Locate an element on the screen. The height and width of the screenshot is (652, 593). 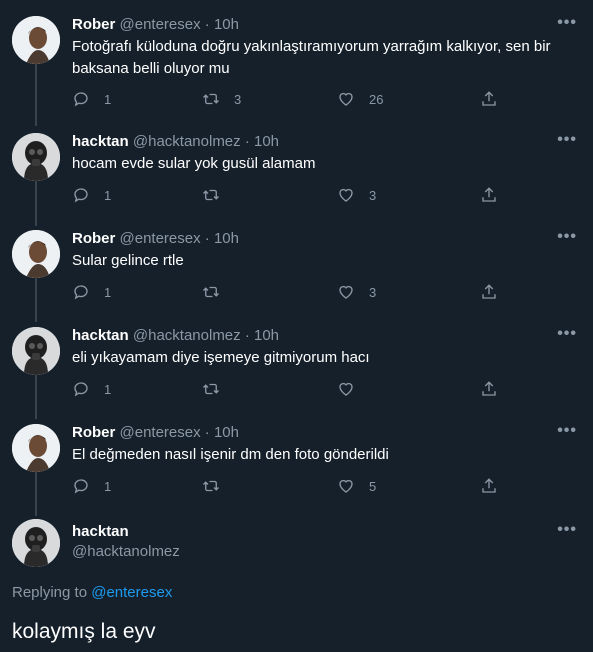
main-tweet-text: kolaymış la eyv is located at coordinates (84, 631).